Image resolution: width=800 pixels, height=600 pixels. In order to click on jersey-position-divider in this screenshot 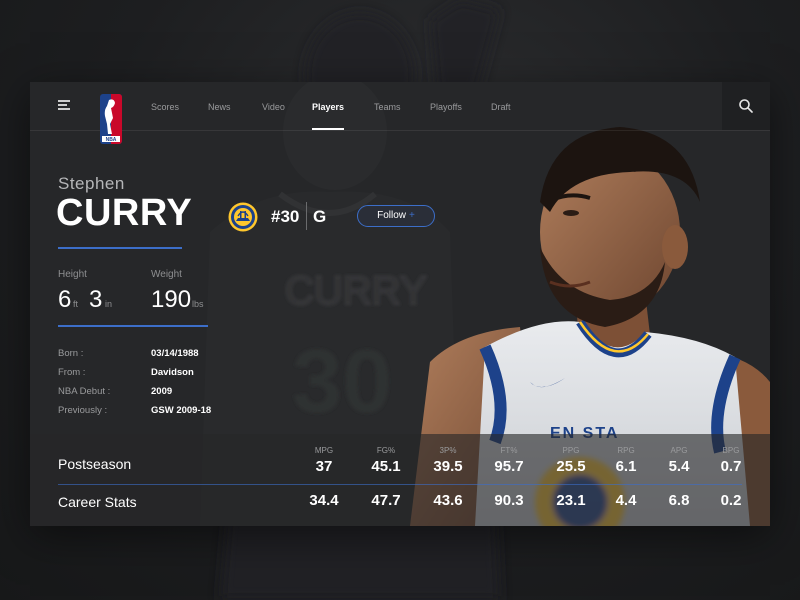, I will do `click(306, 216)`.